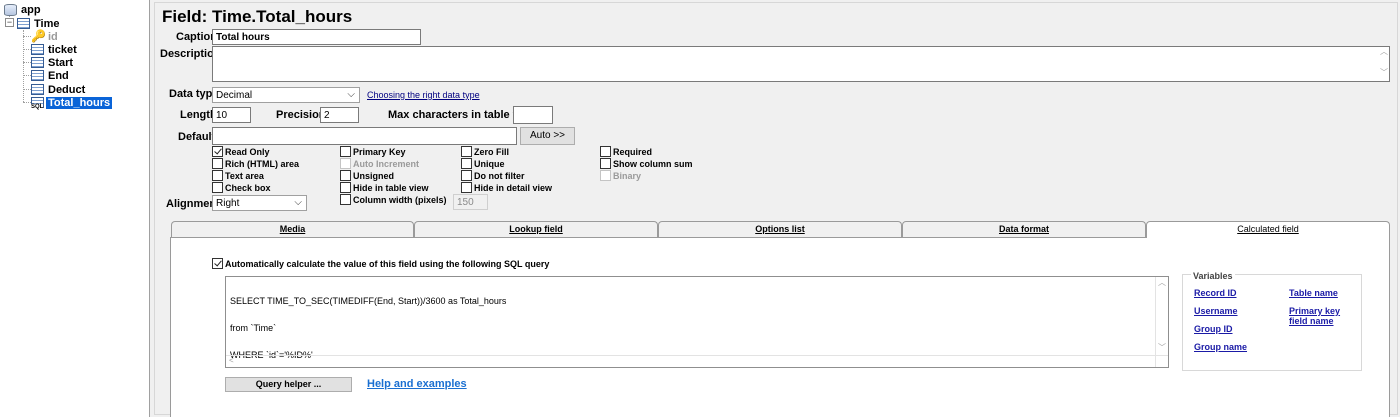  Describe the element at coordinates (196, 37) in the screenshot. I see `caption-label: Caption` at that location.